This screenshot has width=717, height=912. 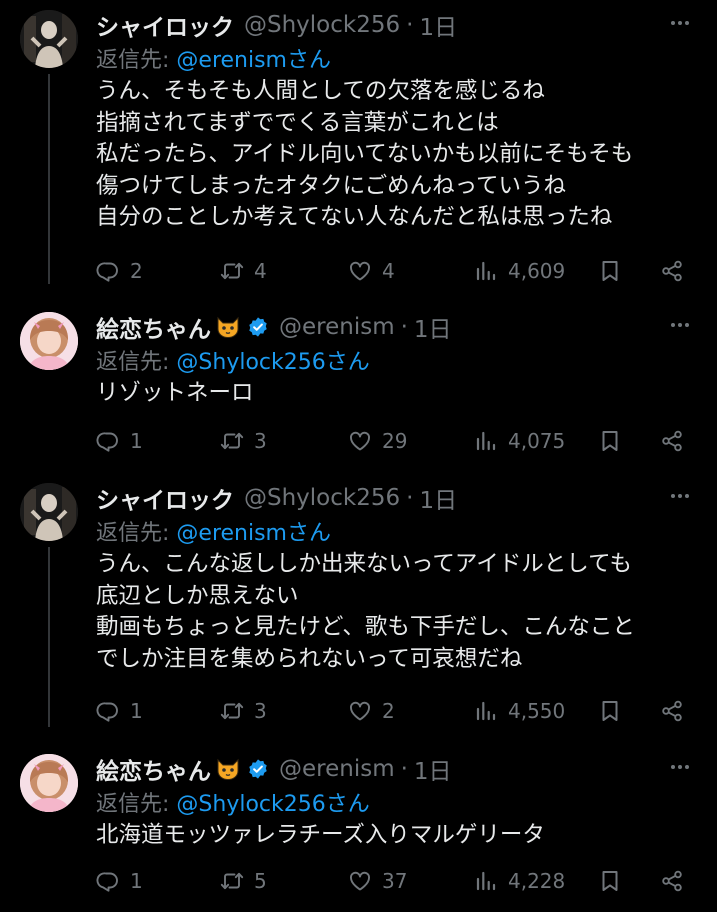 I want to click on tweet-text: 北海道モッツァレラチーズ入りマルゲリータ, so click(x=320, y=836).